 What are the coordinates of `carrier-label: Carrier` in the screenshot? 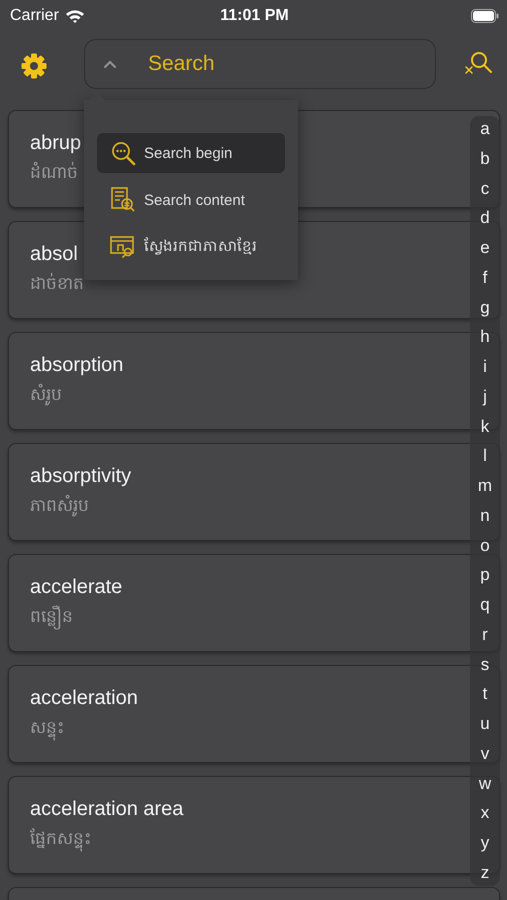 It's located at (34, 16).